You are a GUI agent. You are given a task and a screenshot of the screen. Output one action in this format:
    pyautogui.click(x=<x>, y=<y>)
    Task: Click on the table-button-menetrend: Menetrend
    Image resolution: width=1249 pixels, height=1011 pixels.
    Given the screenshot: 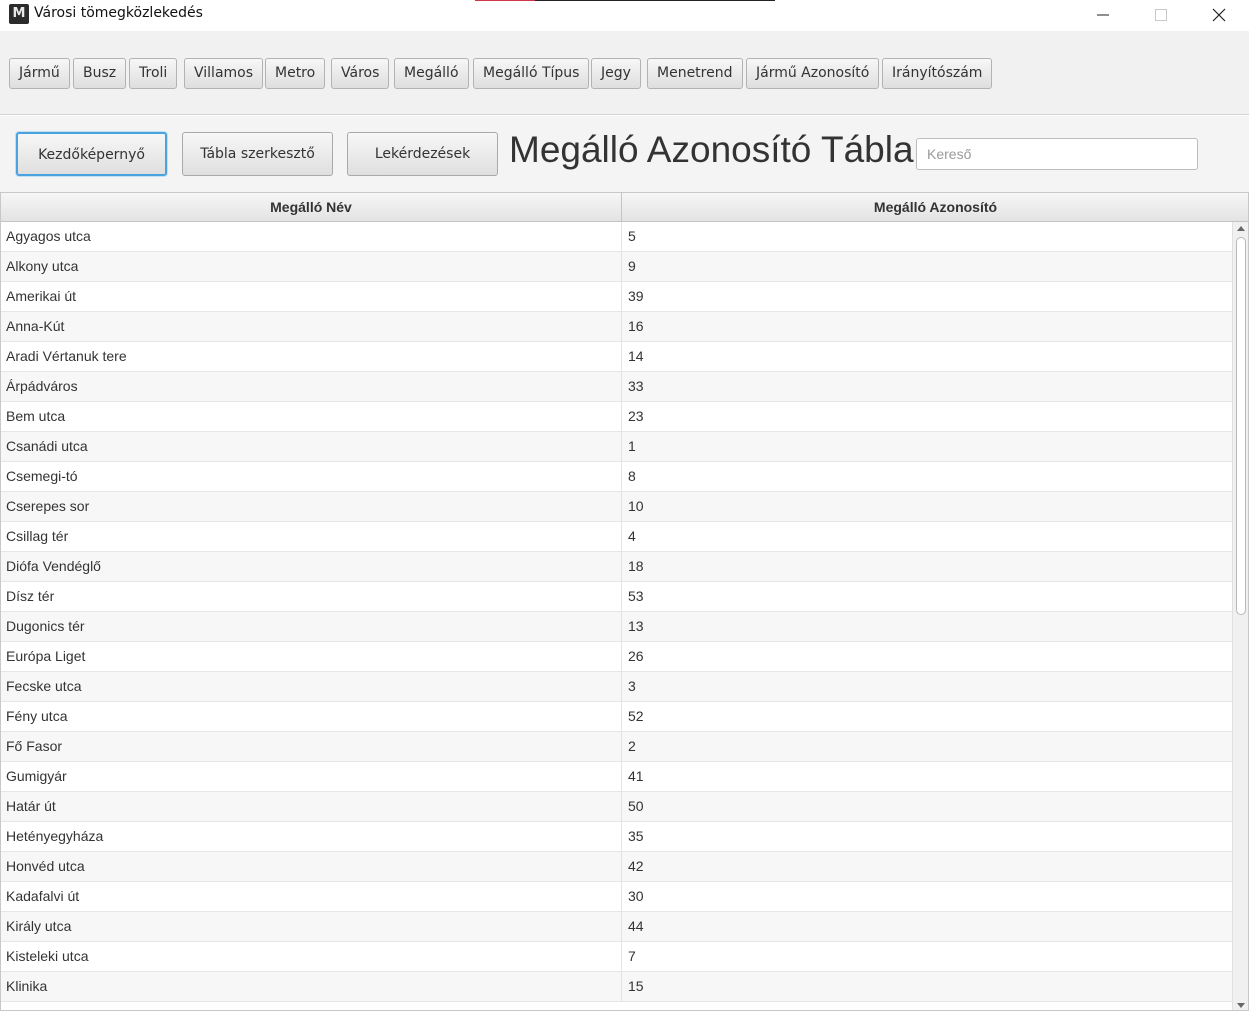 What is the action you would take?
    pyautogui.click(x=695, y=73)
    